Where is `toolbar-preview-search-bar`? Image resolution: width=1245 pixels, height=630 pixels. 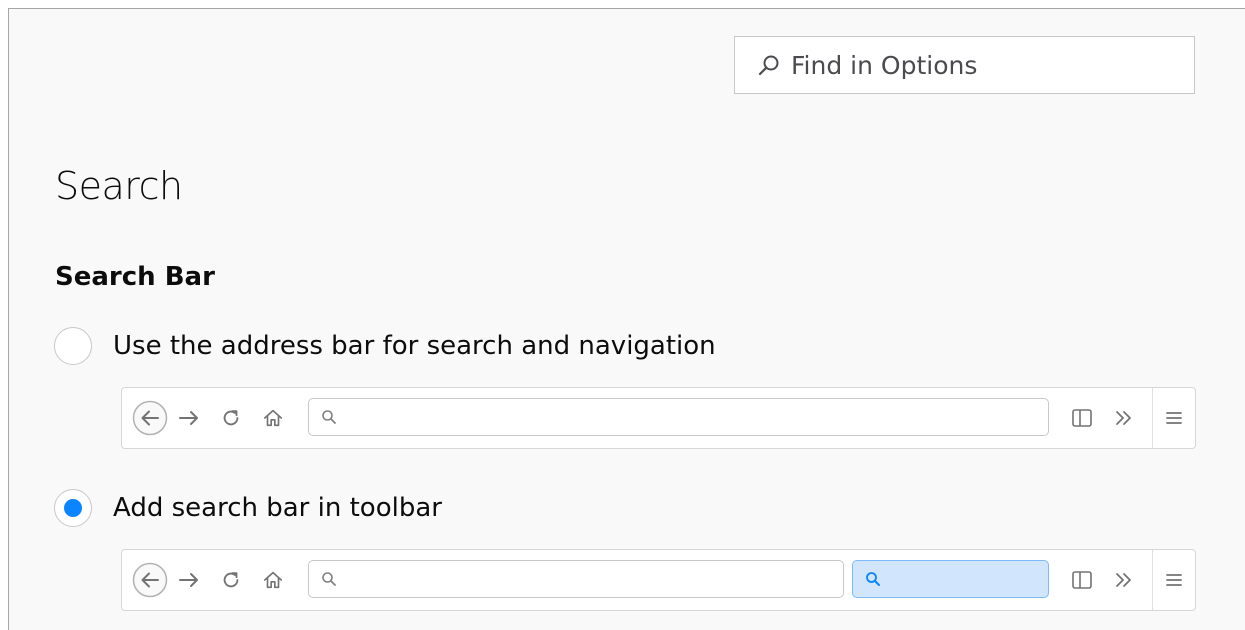
toolbar-preview-search-bar is located at coordinates (658, 580).